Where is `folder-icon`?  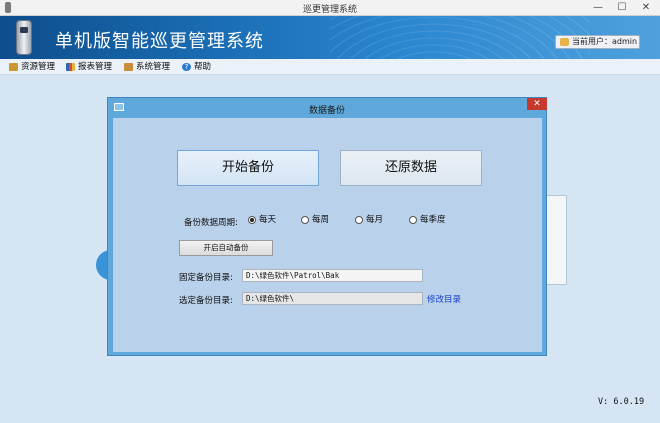
folder-icon is located at coordinates (13, 67).